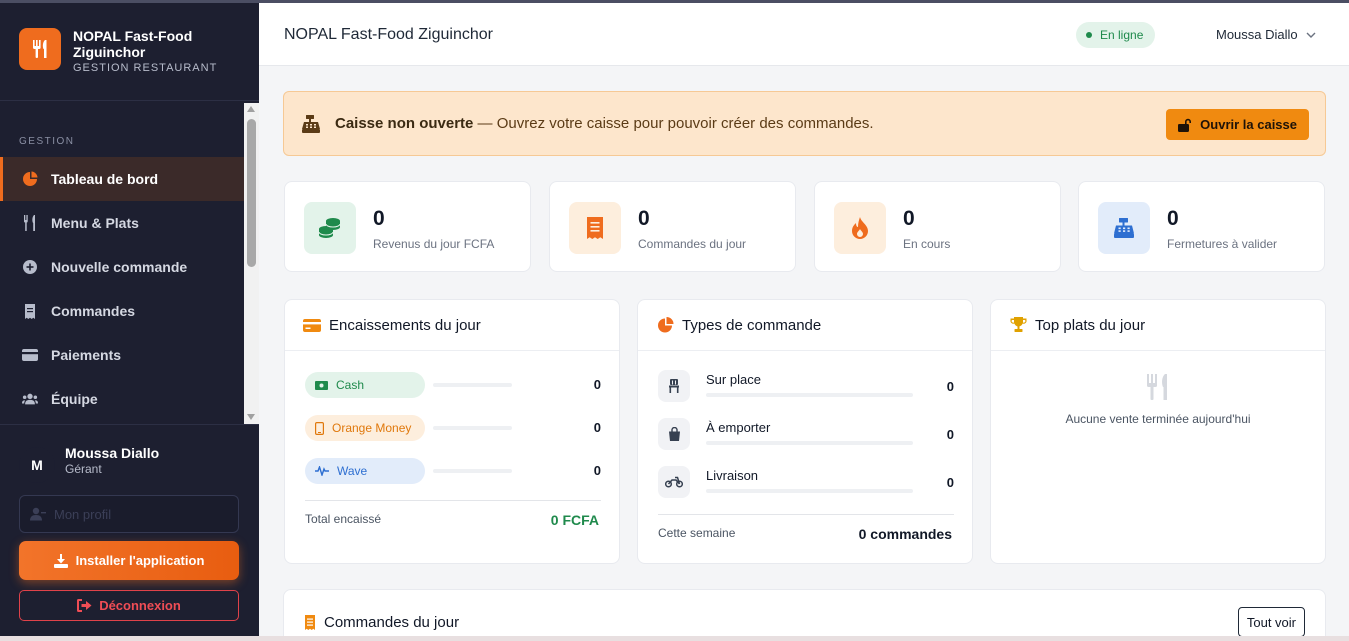  I want to click on panel-title: Types de commande, so click(752, 325).